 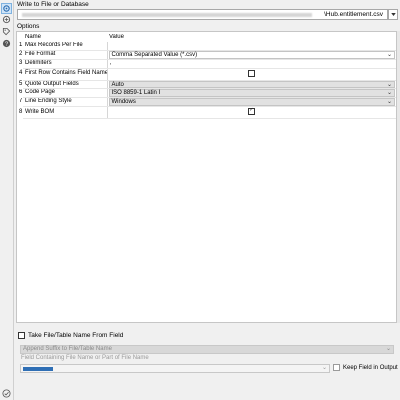 I want to click on option-name: File Format, so click(x=65, y=55).